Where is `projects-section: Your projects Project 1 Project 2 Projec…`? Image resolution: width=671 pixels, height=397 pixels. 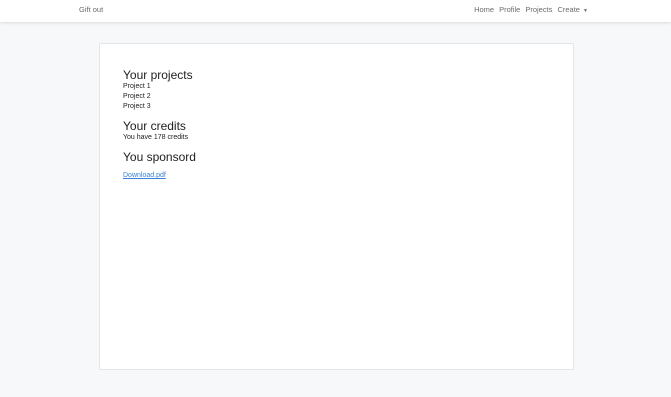
projects-section: Your projects Project 1 Project 2 Projec… is located at coordinates (159, 90).